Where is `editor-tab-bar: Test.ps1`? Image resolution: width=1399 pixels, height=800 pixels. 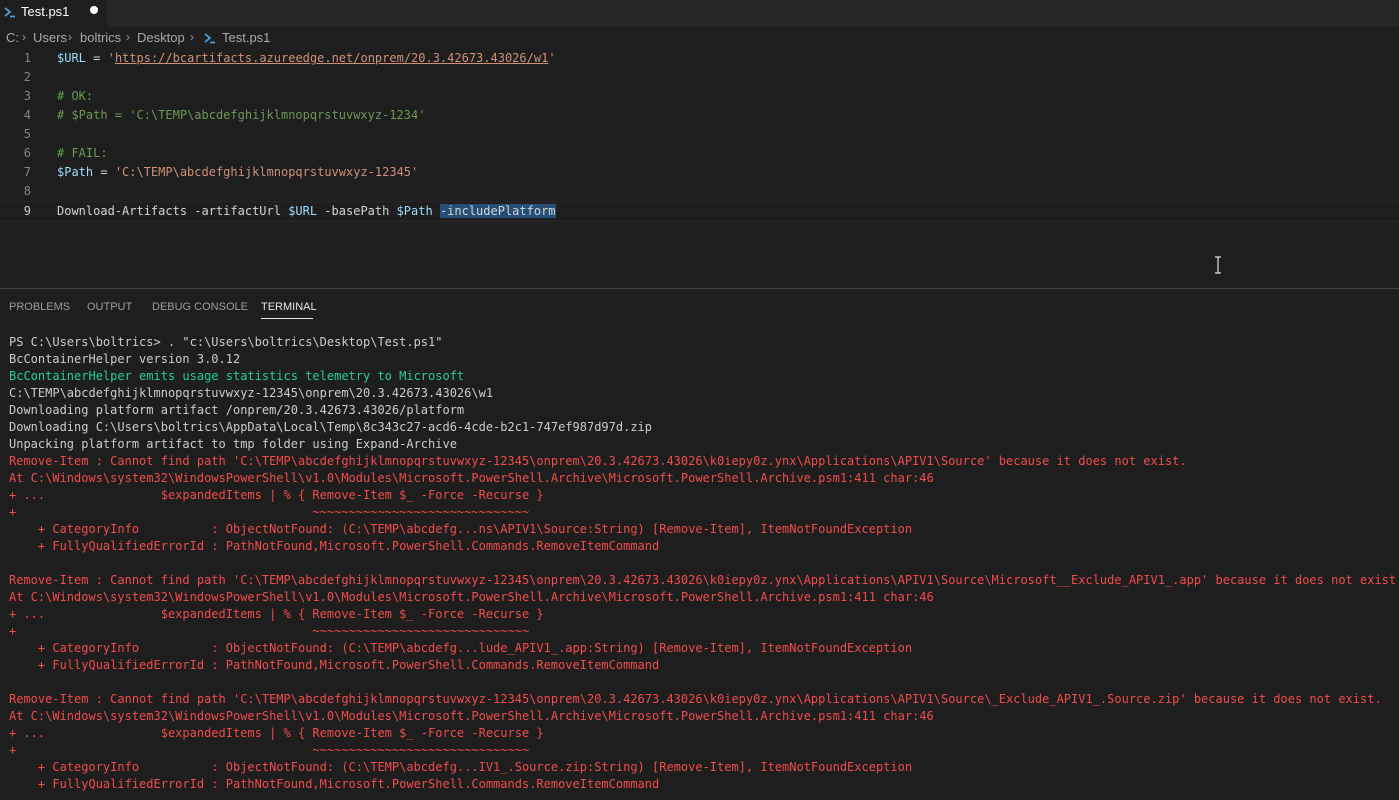 editor-tab-bar: Test.ps1 is located at coordinates (699, 13).